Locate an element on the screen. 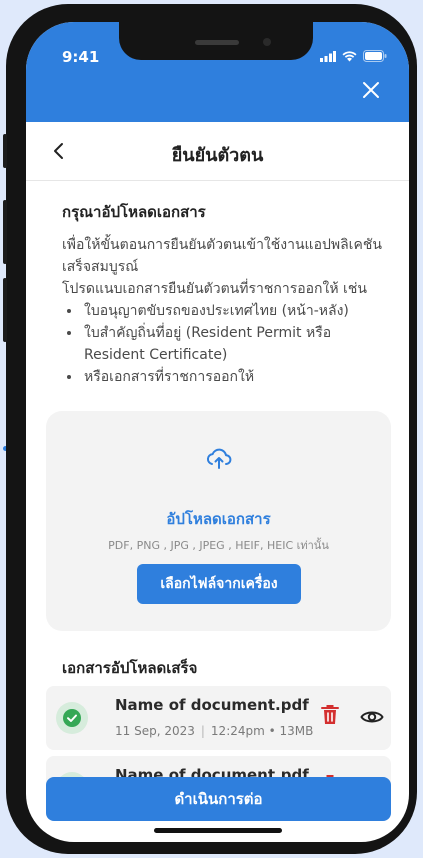 Image resolution: width=423 pixels, height=858 pixels. status-icons is located at coordinates (353, 56).